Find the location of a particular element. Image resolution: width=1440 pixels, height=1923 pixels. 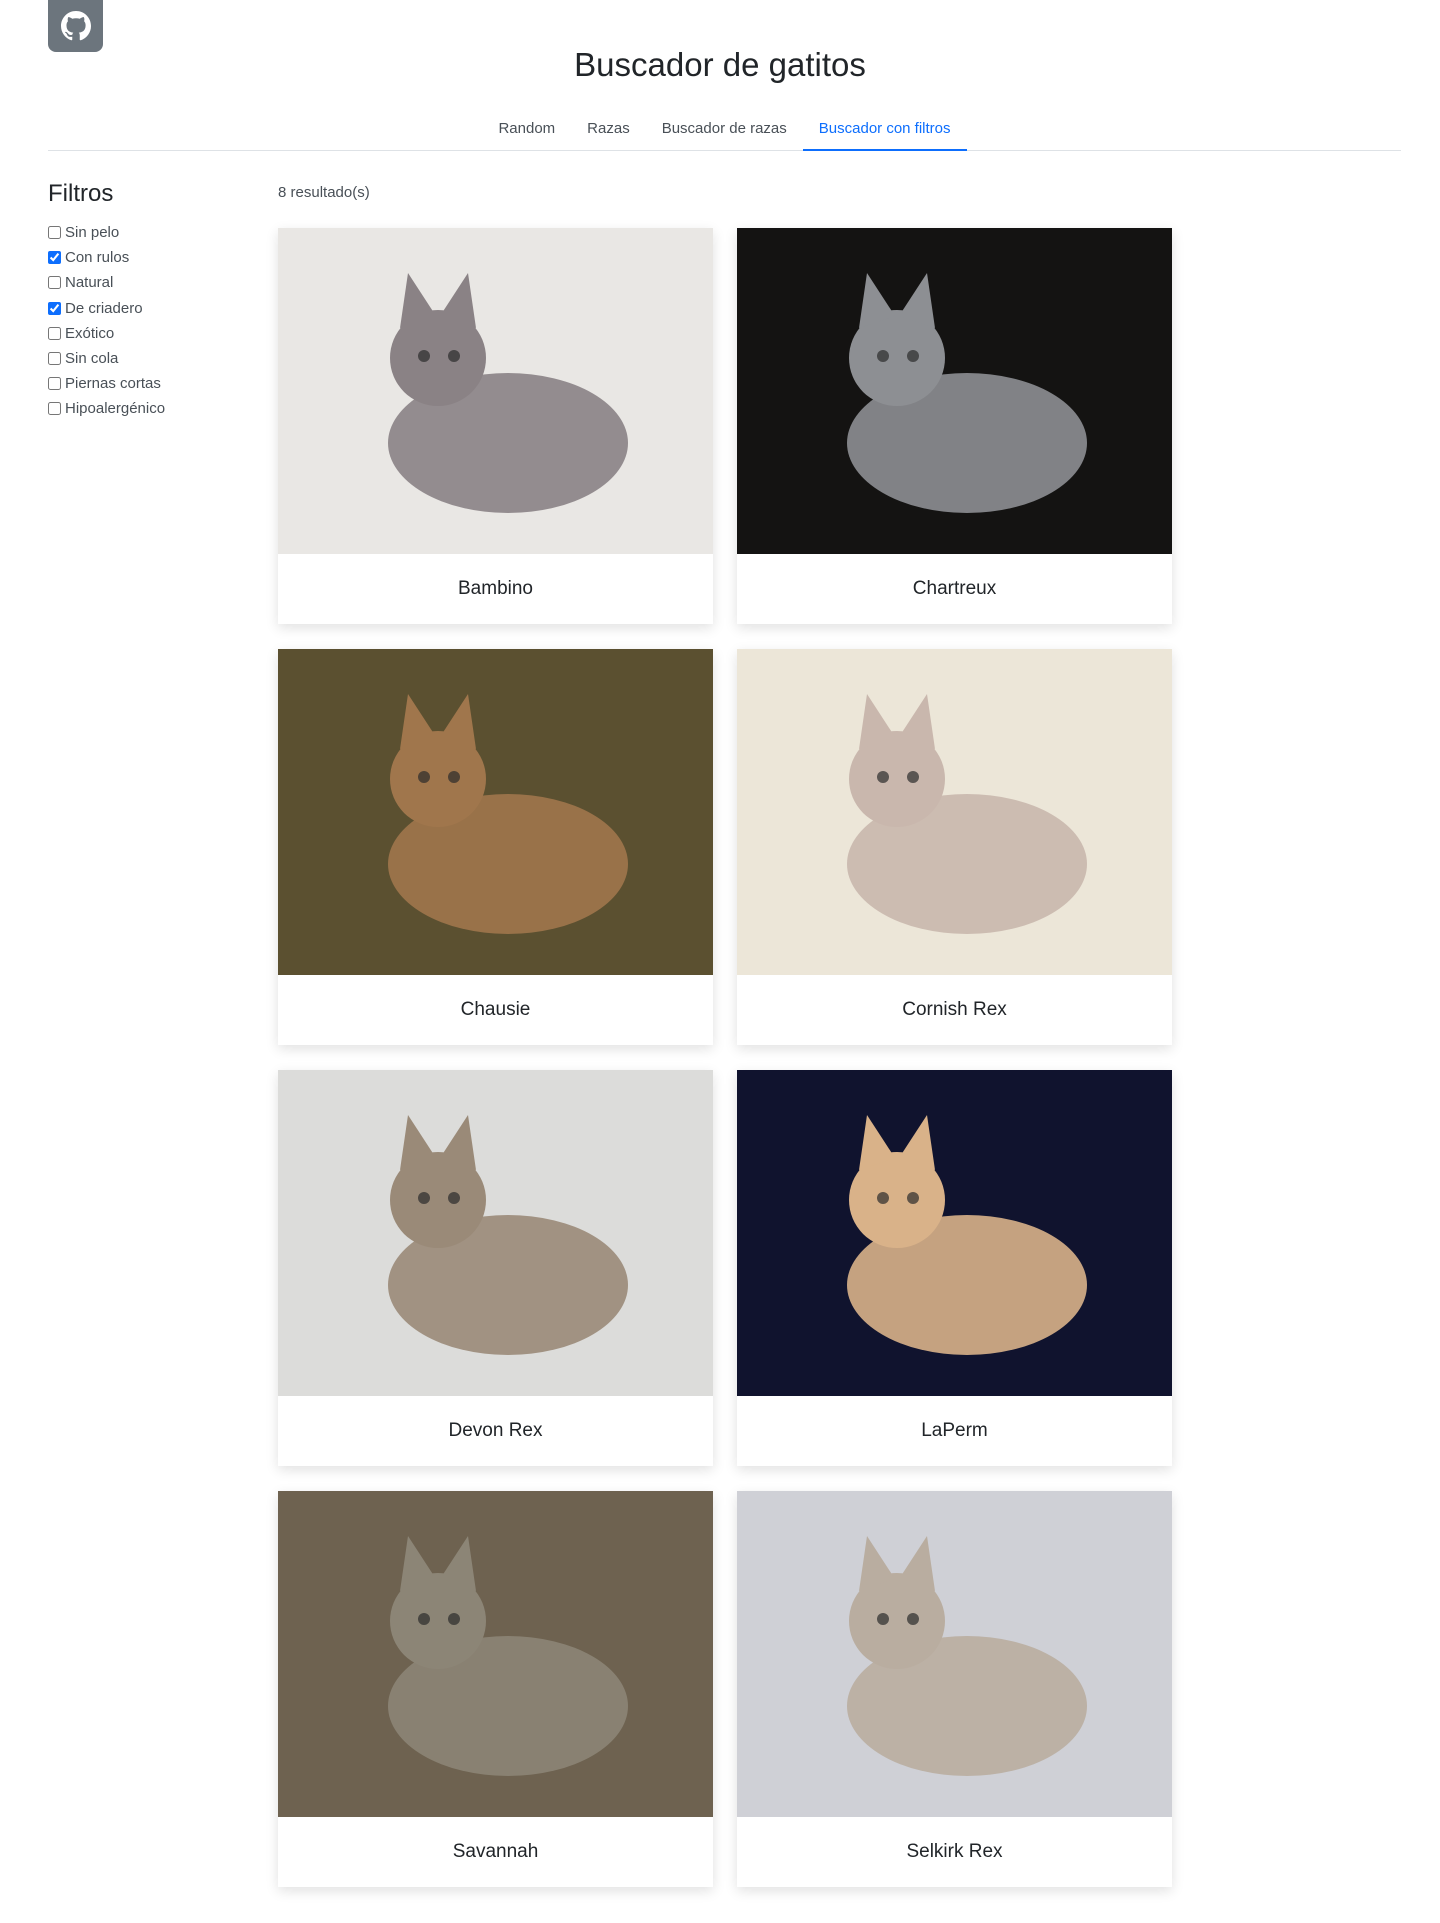

cat-card: Selkirk Rex is located at coordinates (954, 1689).